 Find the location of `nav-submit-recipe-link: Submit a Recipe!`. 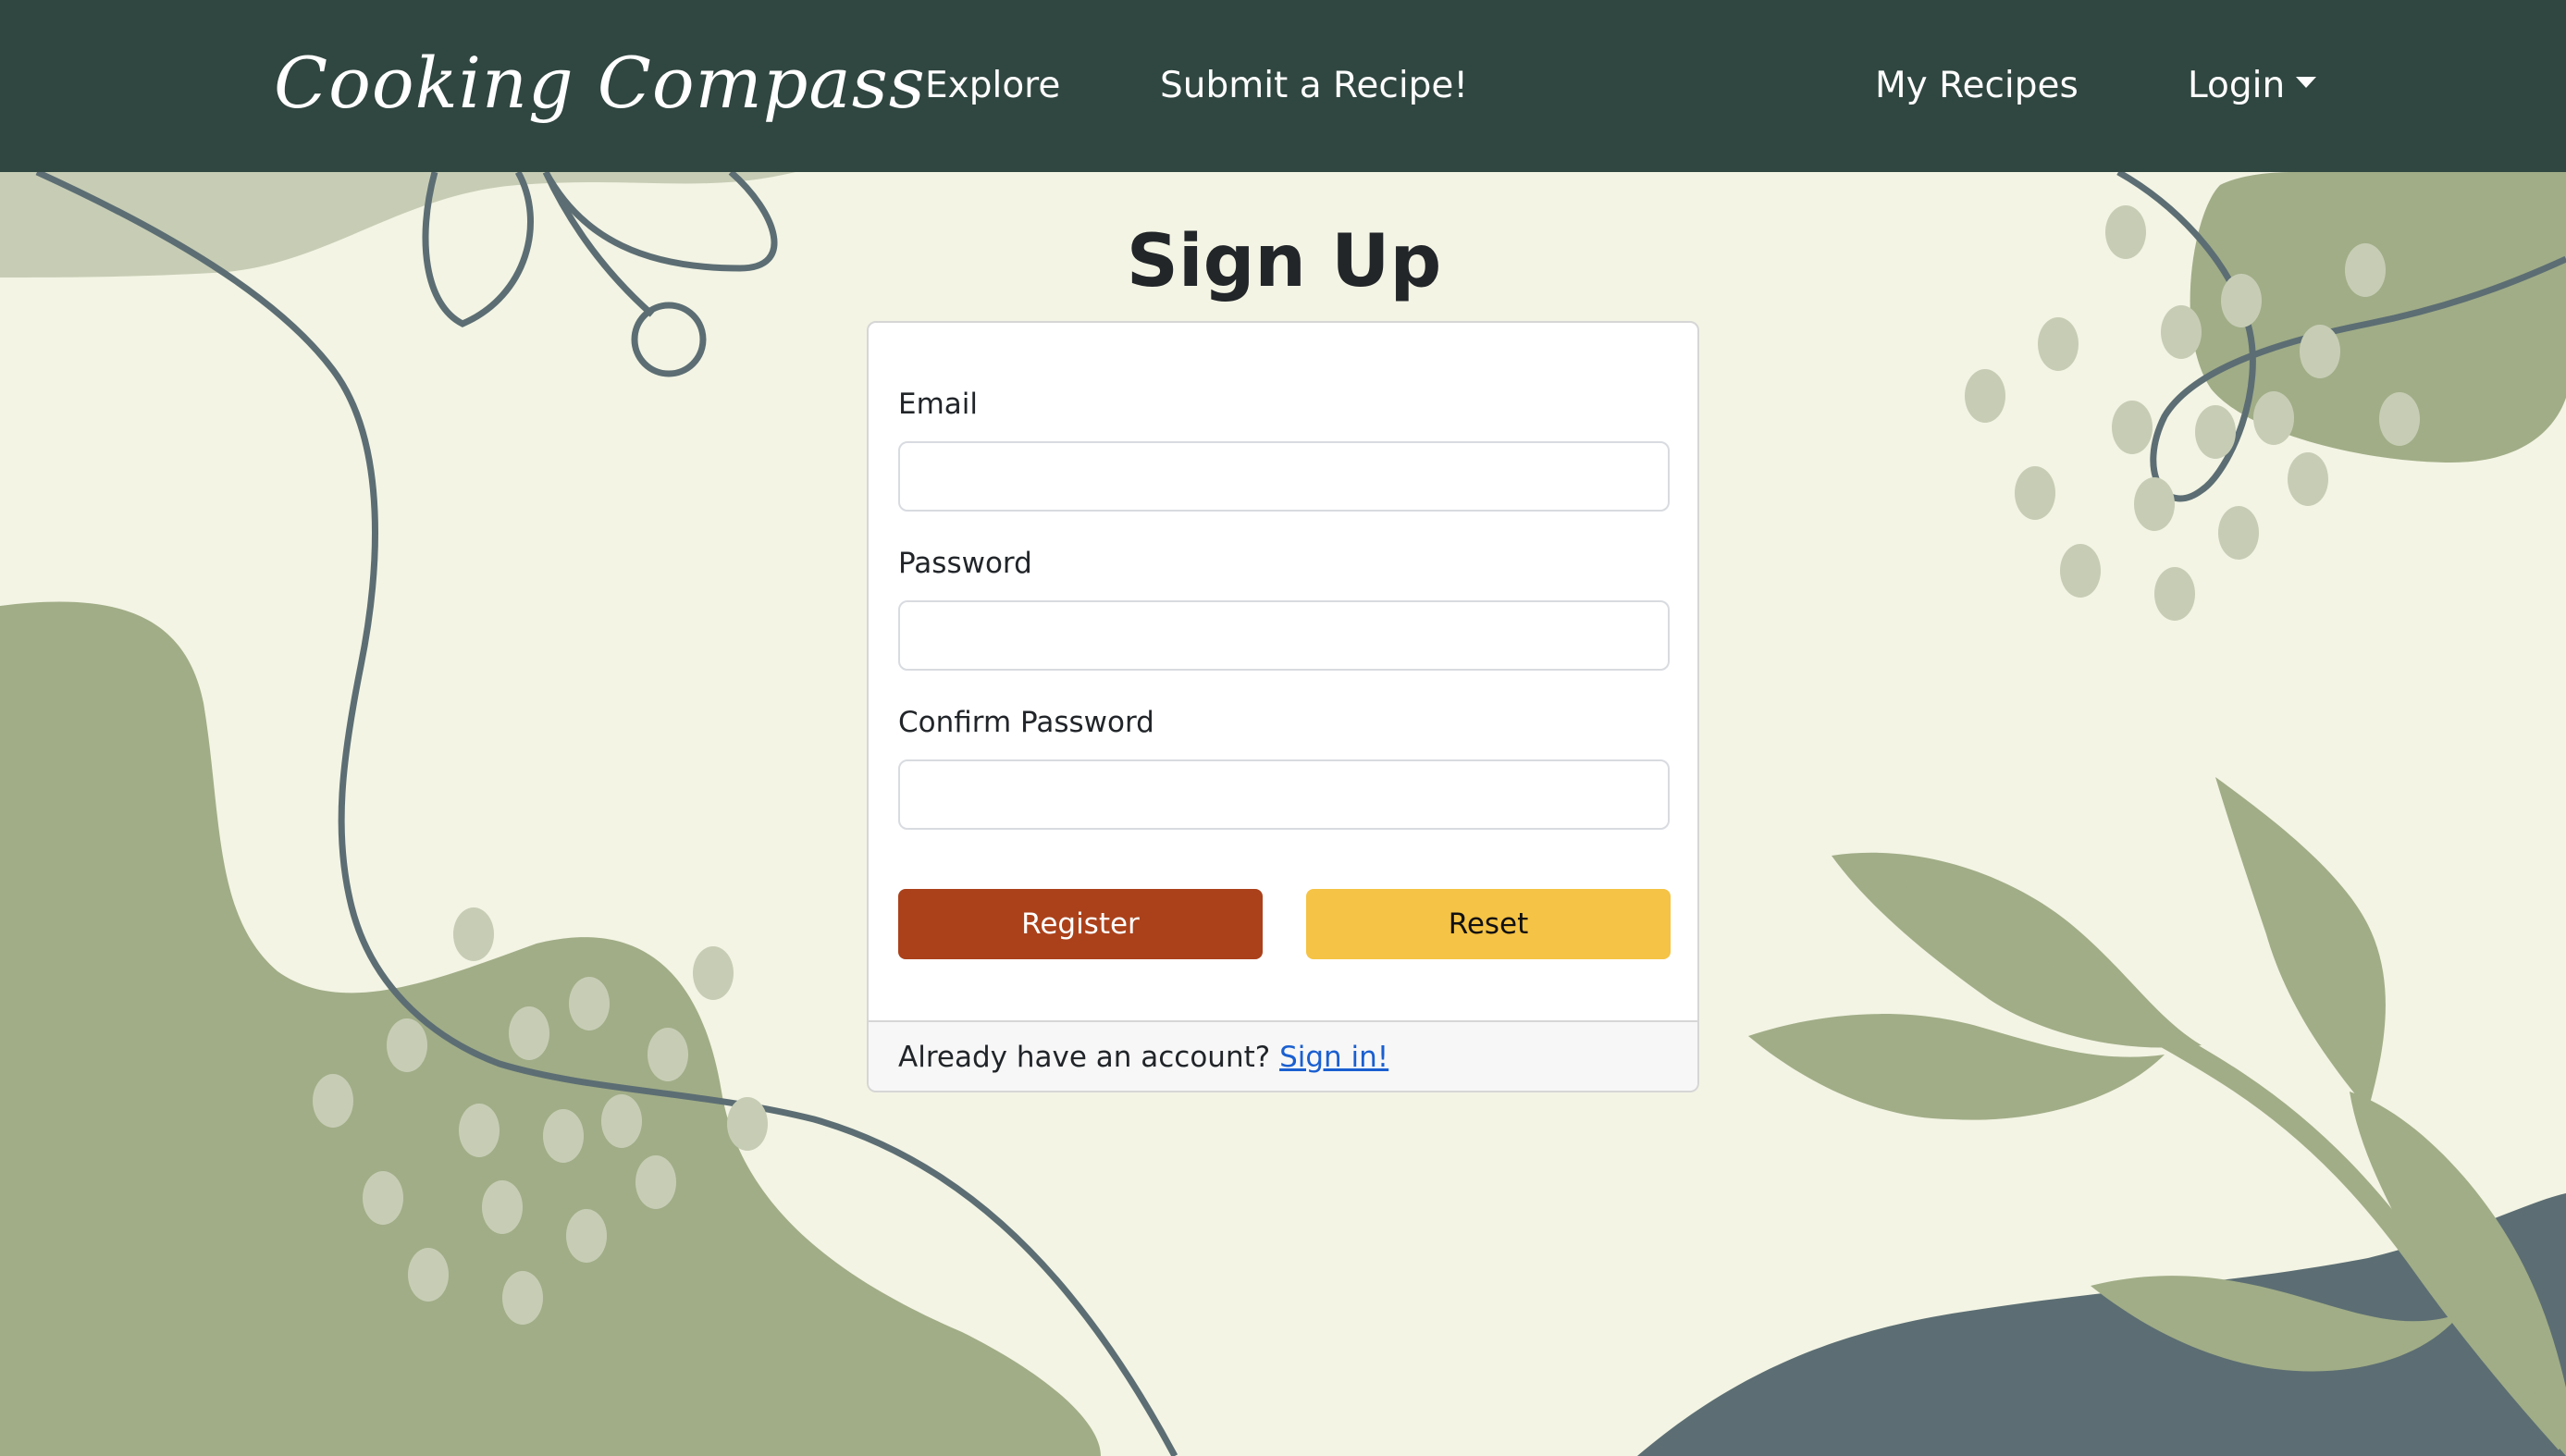

nav-submit-recipe-link: Submit a Recipe! is located at coordinates (1314, 86).